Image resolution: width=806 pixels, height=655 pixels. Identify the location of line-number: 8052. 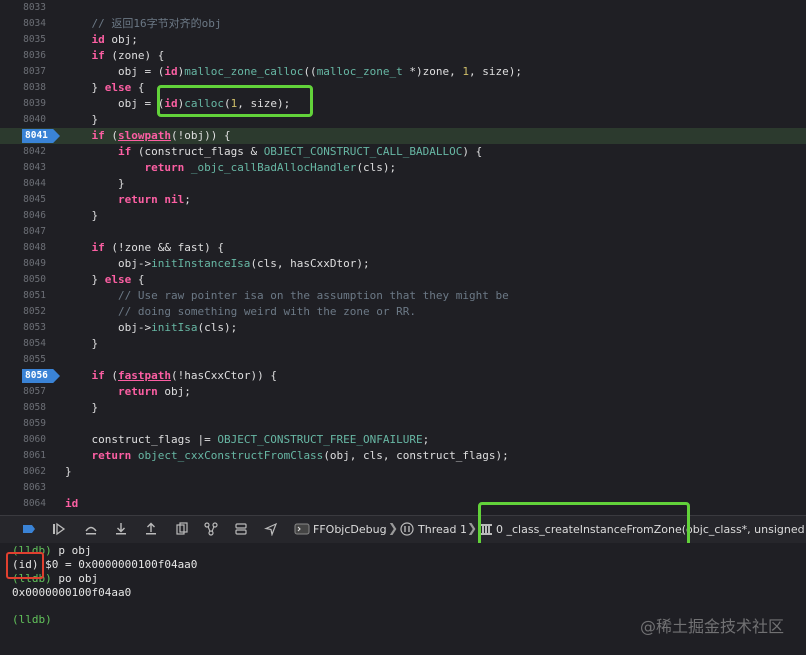
(34, 311).